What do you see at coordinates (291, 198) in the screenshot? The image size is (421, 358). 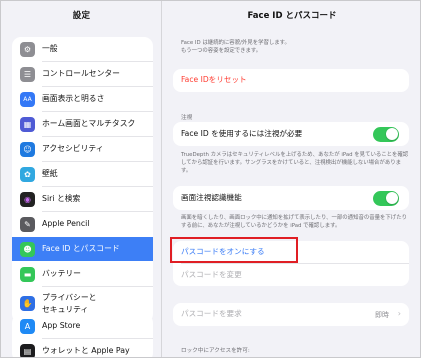 I see `attention-aware-card: 画面注視認識機能` at bounding box center [291, 198].